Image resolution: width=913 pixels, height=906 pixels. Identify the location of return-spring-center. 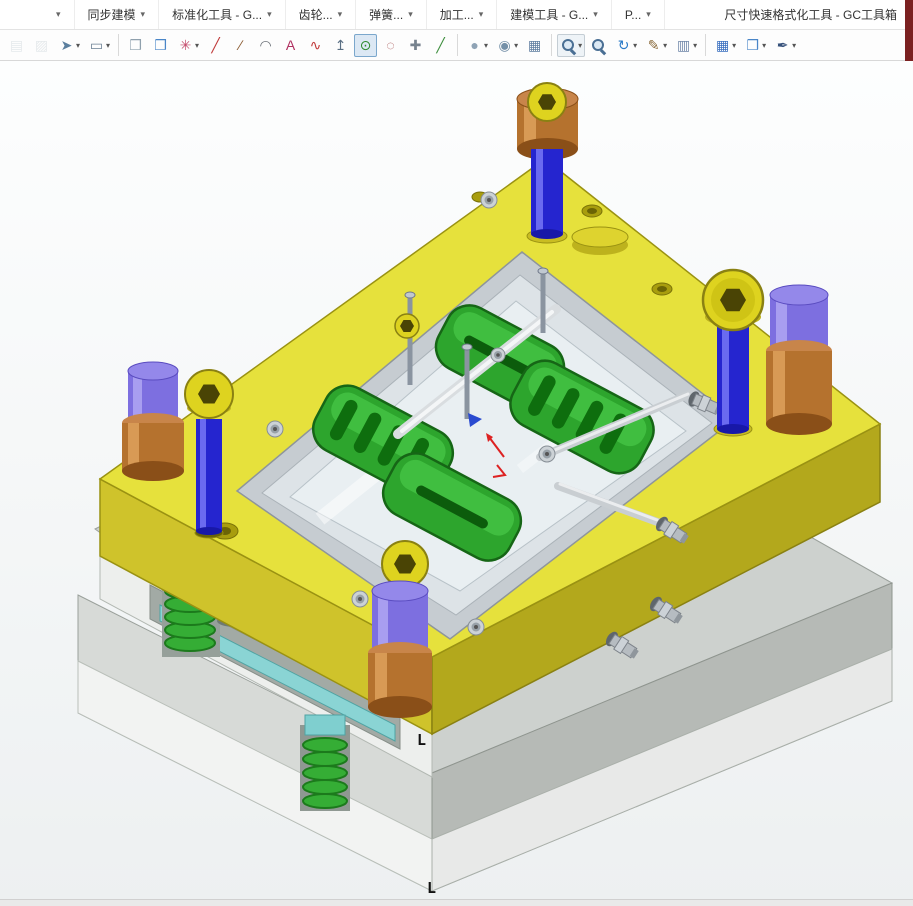
(325, 773).